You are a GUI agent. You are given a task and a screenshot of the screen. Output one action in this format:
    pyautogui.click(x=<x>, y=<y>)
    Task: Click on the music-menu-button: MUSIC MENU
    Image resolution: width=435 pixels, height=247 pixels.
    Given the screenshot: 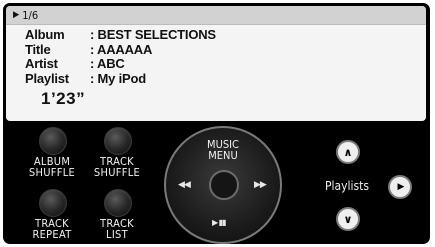 What is the action you would take?
    pyautogui.click(x=223, y=150)
    